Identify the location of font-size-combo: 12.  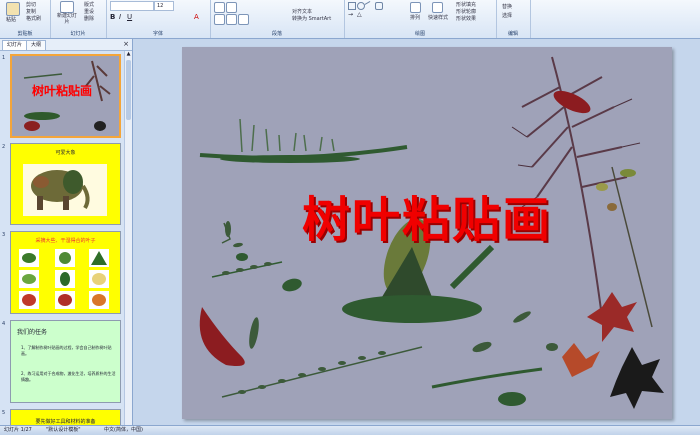
(164, 6).